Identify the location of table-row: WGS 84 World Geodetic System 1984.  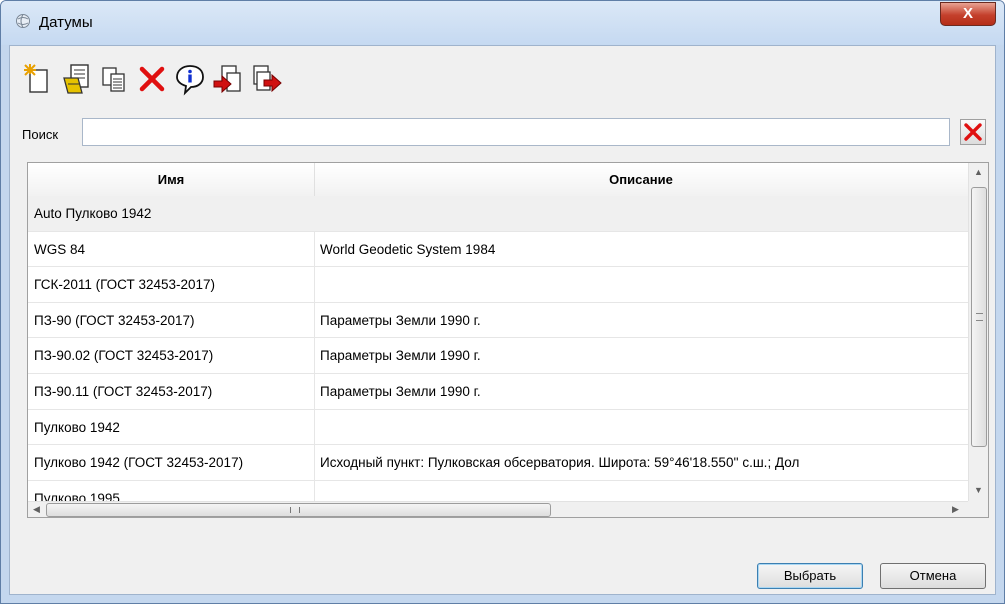
(498, 250).